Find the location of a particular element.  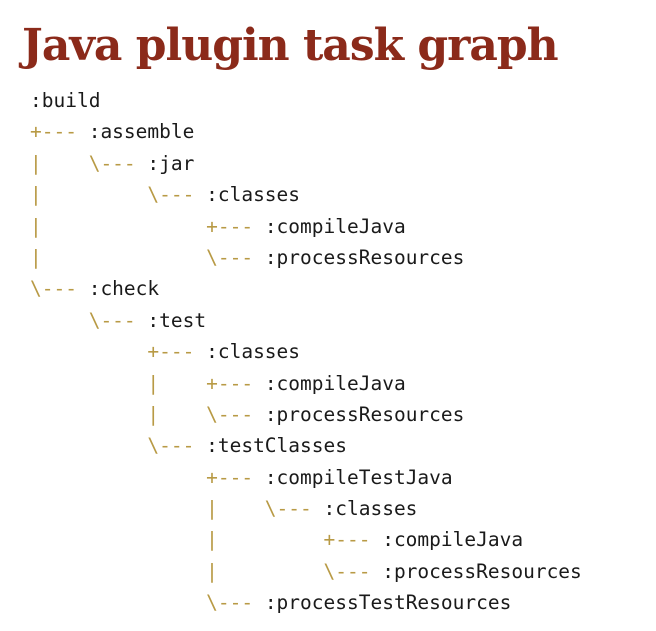

task-name: :build is located at coordinates (65, 100).